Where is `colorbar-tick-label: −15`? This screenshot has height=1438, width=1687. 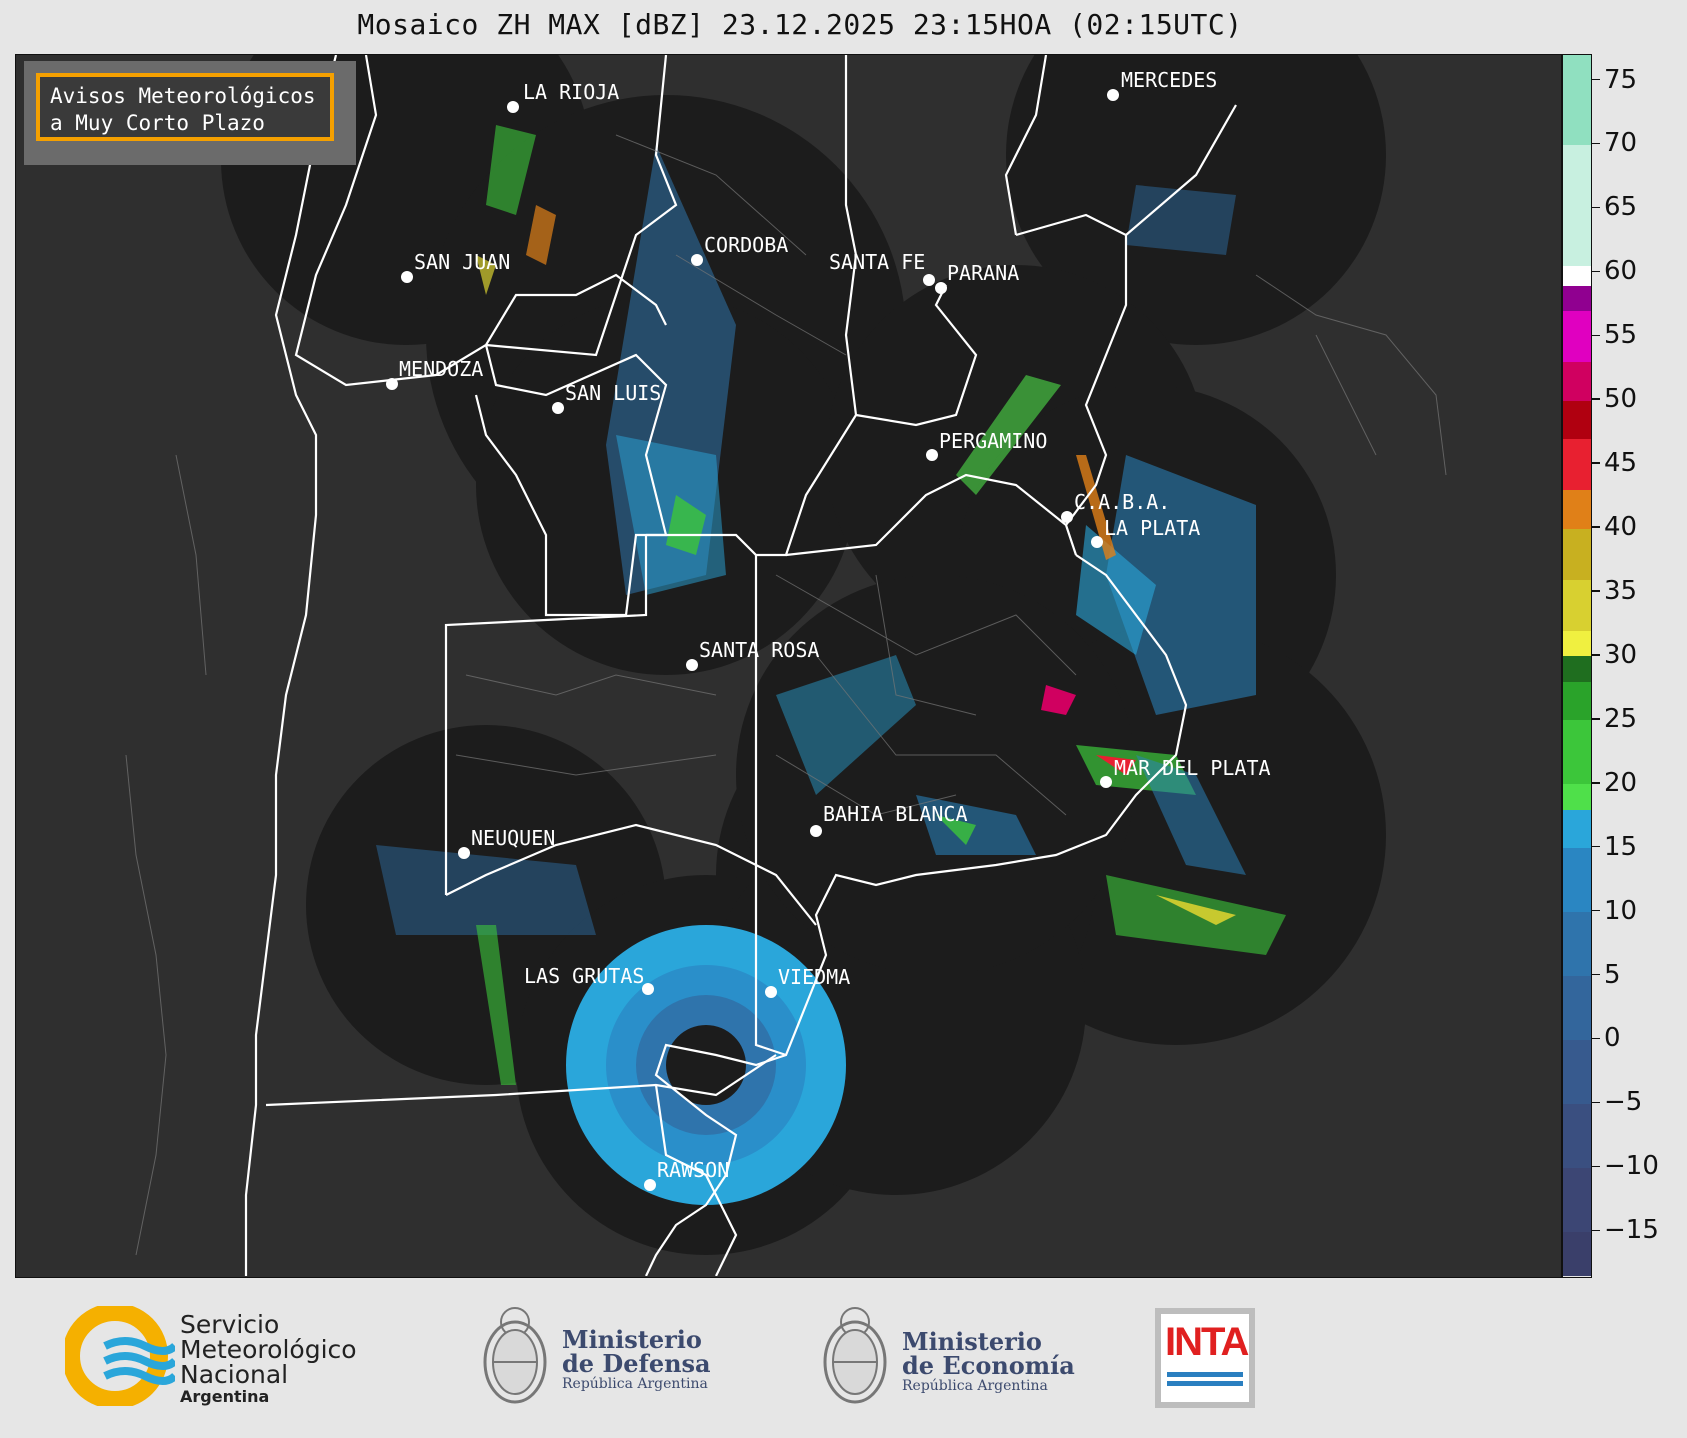
colorbar-tick-label: −15 is located at coordinates (1631, 1230).